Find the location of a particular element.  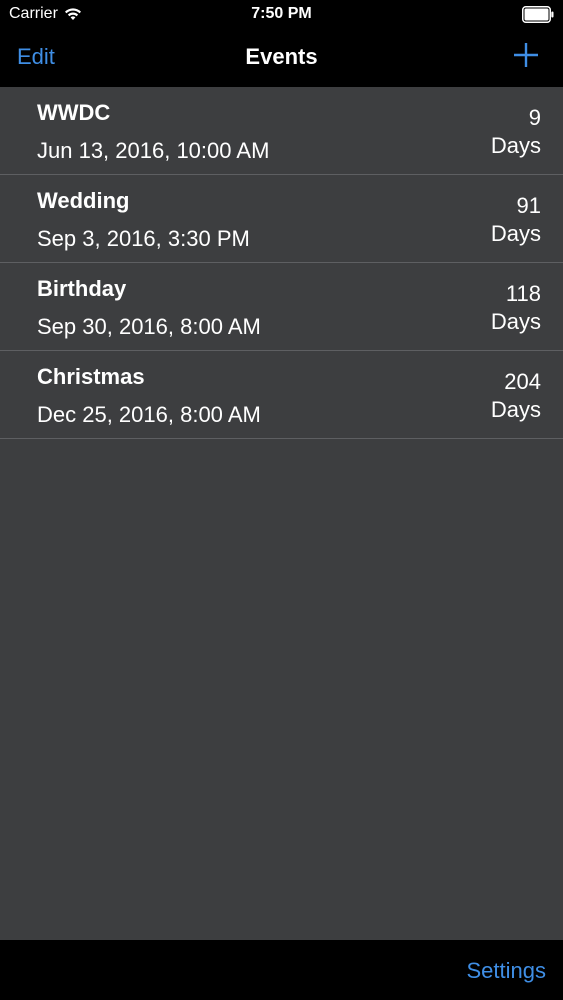

event-date: Sep 30, 2016, 8:00 AM is located at coordinates (149, 326).